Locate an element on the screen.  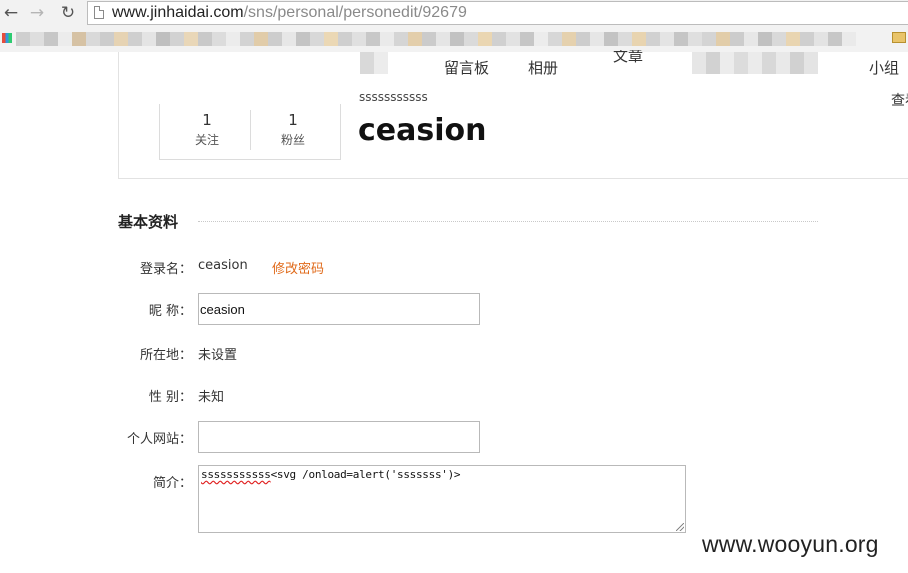
bio-label: 简介： is located at coordinates (172, 483).